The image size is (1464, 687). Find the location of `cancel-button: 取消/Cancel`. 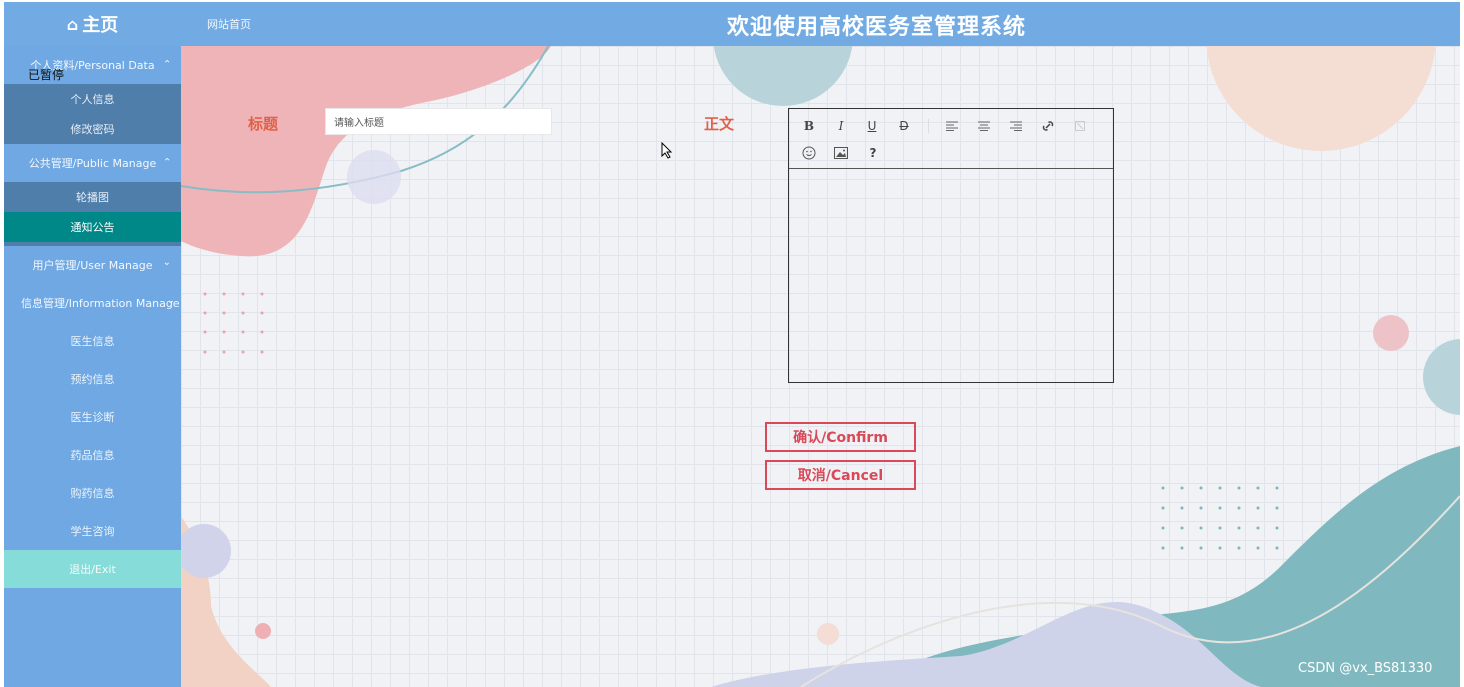

cancel-button: 取消/Cancel is located at coordinates (840, 475).